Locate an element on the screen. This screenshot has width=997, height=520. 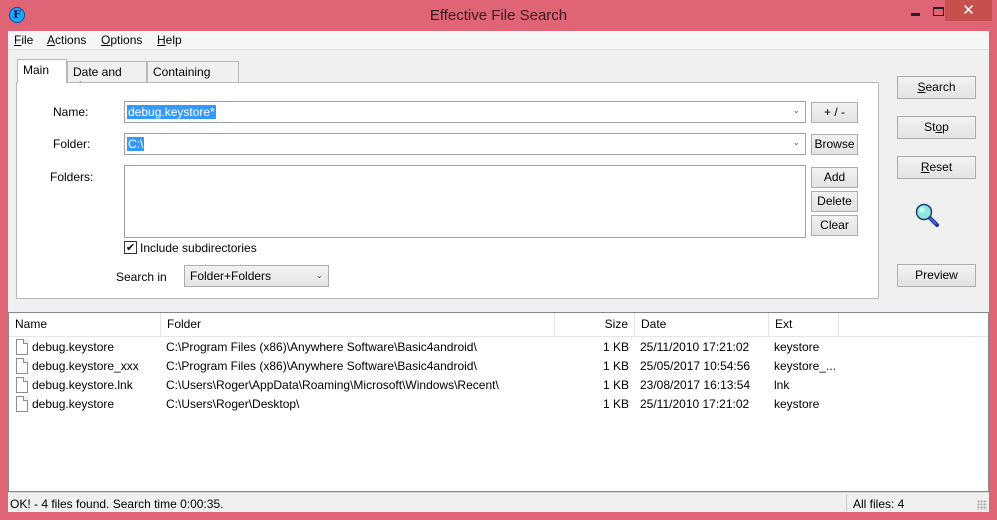
file-date: 25/05/2017 10:54:56 is located at coordinates (695, 366).